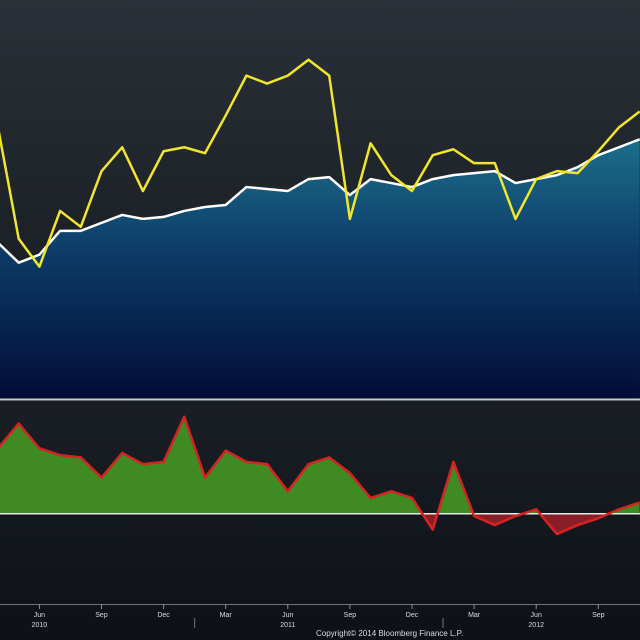  I want to click on copyright-text: Copyright© 2014 Bloomberg Finance L.P., so click(389, 633).